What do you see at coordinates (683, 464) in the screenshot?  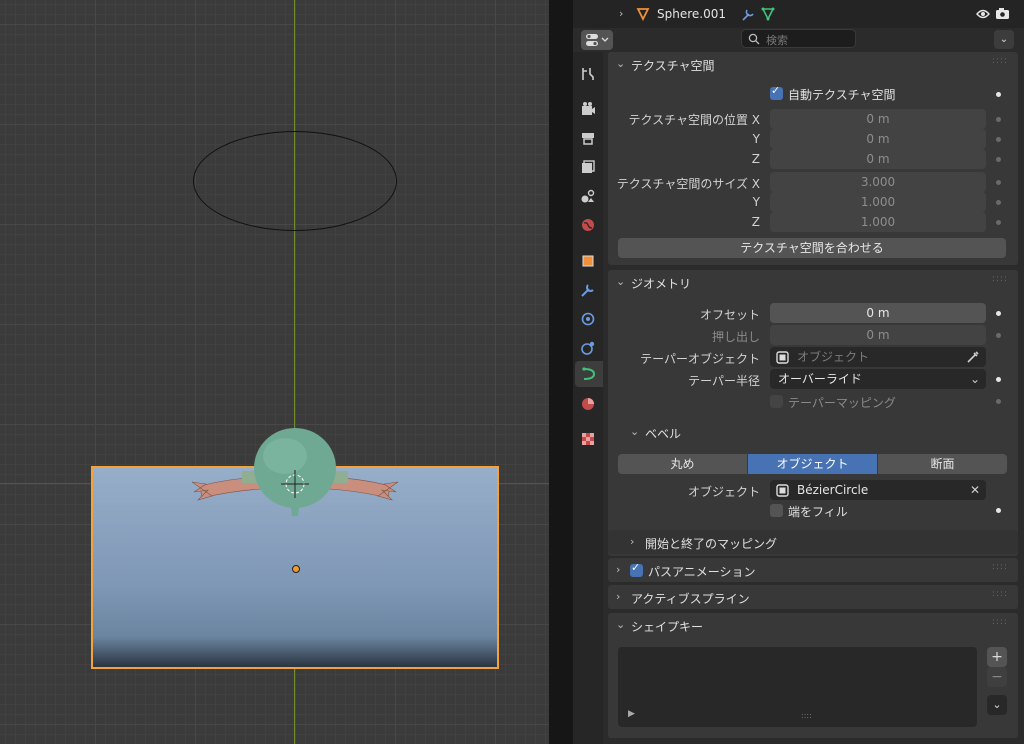 I see `bevel-mode-round: 丸め` at bounding box center [683, 464].